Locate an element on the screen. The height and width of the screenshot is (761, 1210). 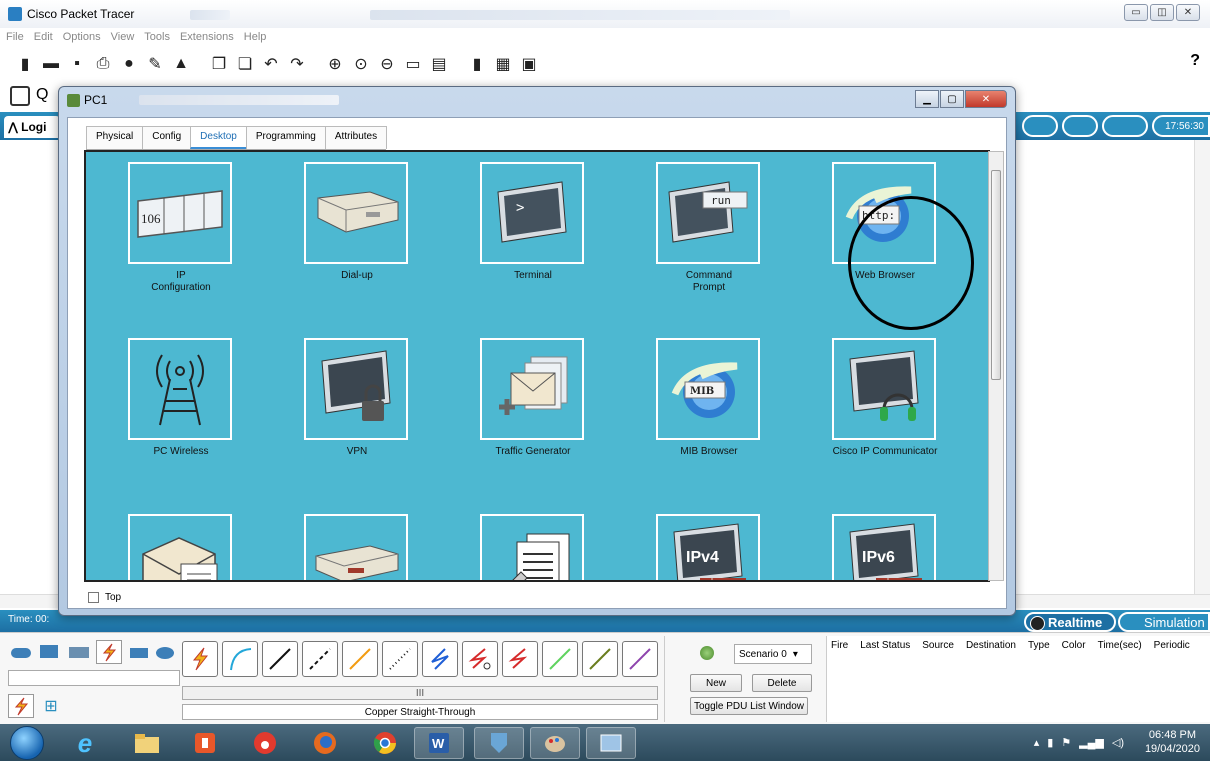
coaxial-cable-icon is located at coordinates (440, 659).